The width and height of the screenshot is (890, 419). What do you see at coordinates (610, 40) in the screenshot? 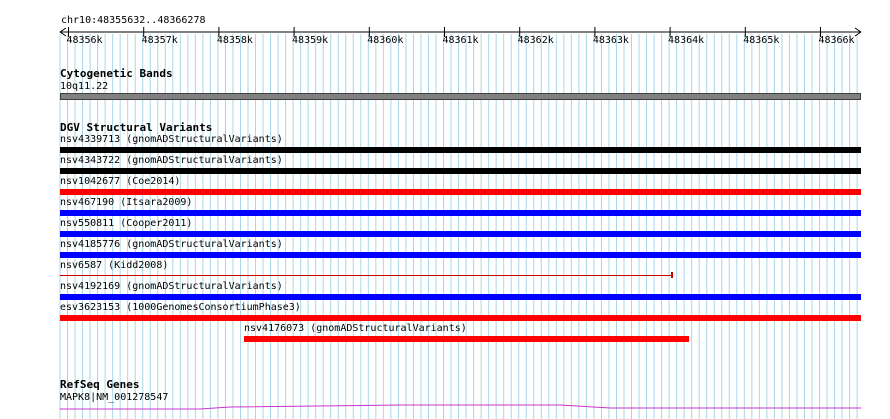
I see `ruler-tick-label: 48363k` at bounding box center [610, 40].